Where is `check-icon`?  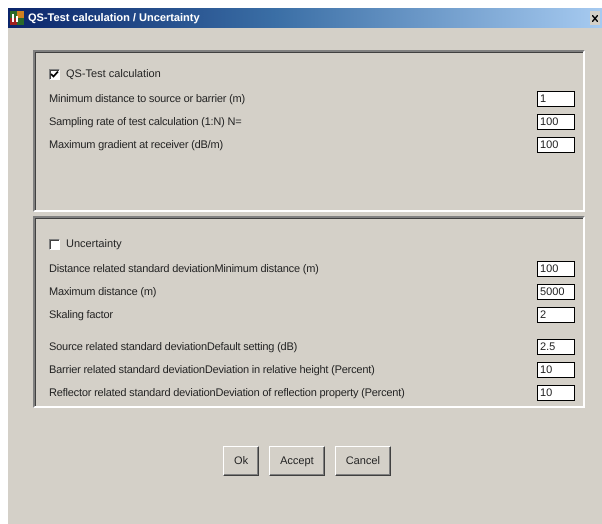
check-icon is located at coordinates (54, 74).